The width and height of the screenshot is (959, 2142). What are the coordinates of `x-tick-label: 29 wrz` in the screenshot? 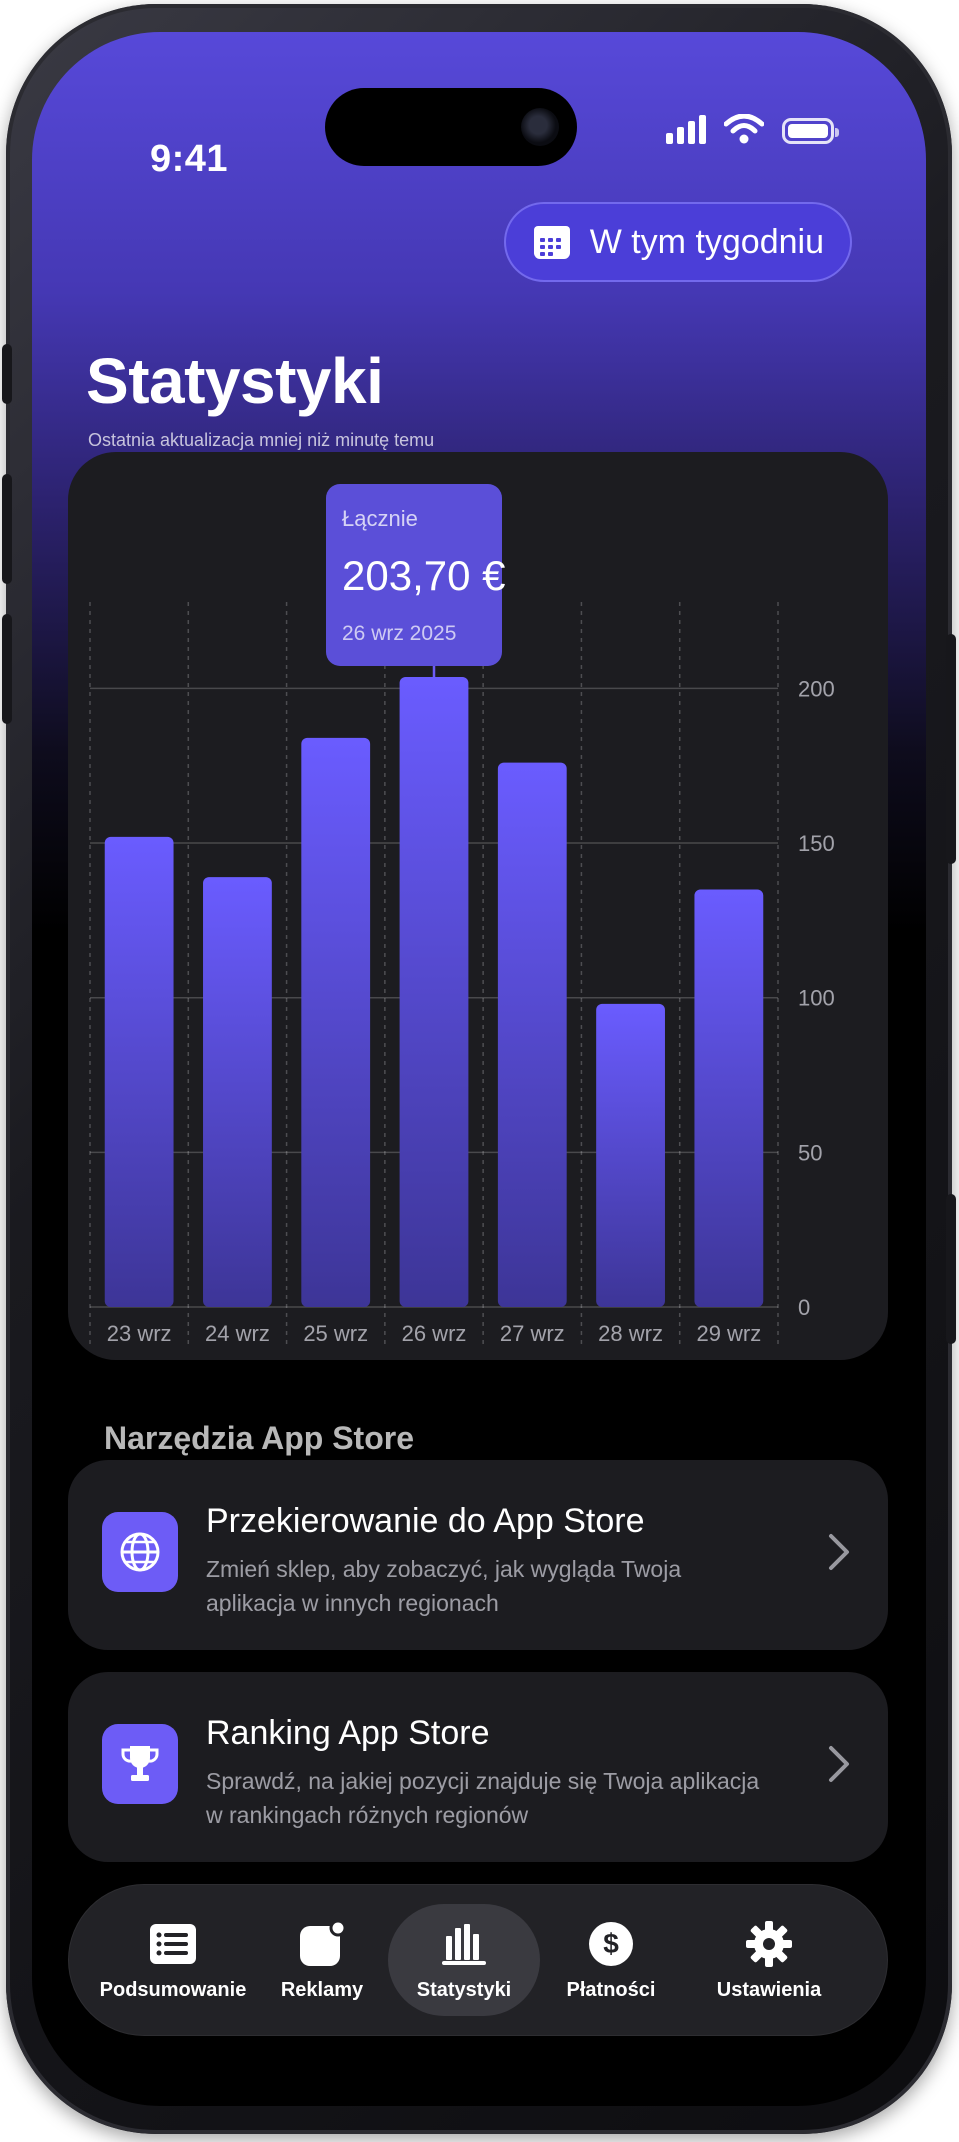 It's located at (728, 1333).